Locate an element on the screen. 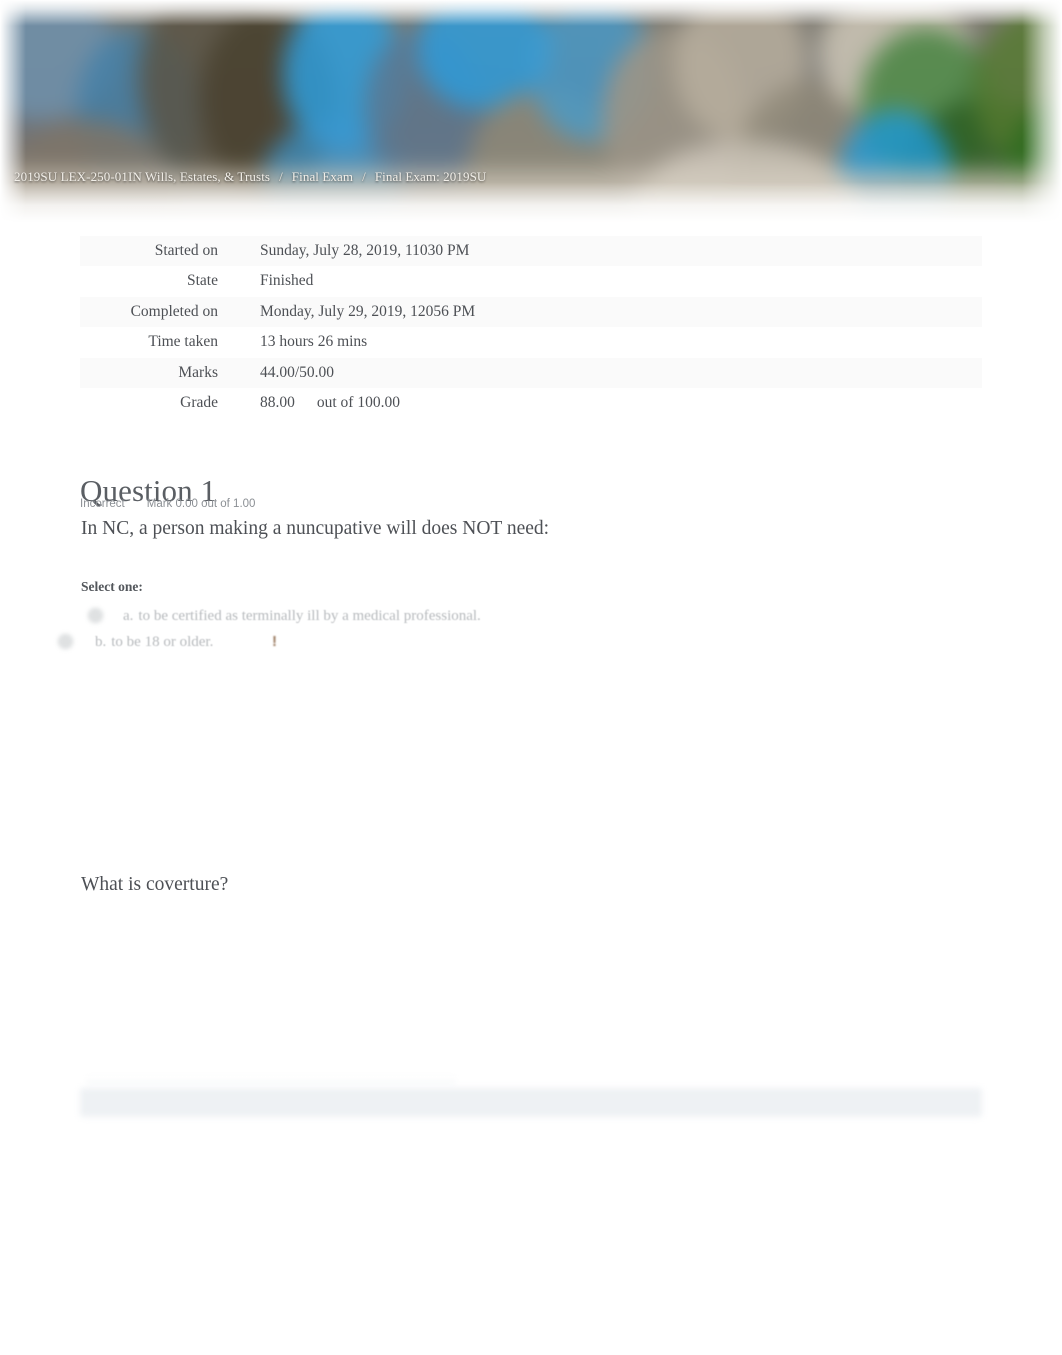 The width and height of the screenshot is (1062, 1355). answer-b-text: b. to be 18 or older.! is located at coordinates (186, 642).